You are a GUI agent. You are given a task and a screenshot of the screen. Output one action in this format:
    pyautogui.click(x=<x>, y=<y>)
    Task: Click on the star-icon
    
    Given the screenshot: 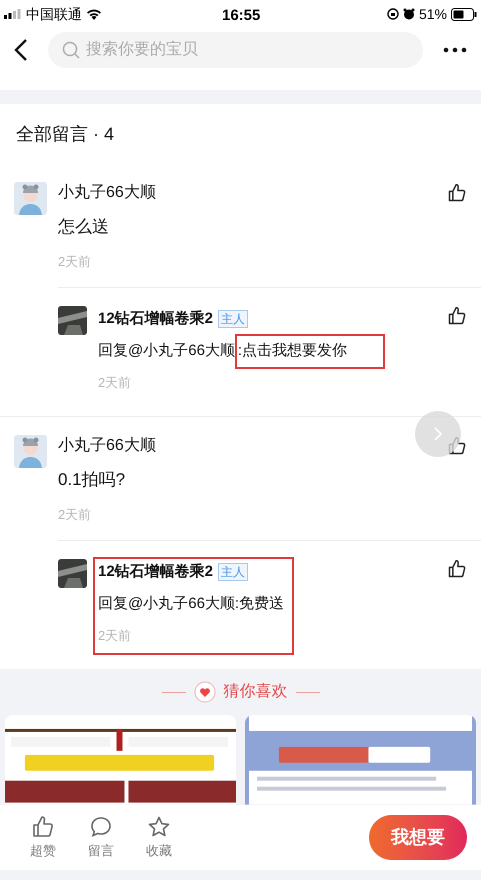 What is the action you would take?
    pyautogui.click(x=159, y=826)
    